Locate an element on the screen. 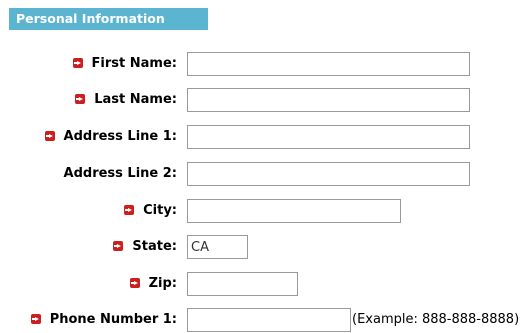 The height and width of the screenshot is (333, 528). city-label: City: is located at coordinates (160, 210).